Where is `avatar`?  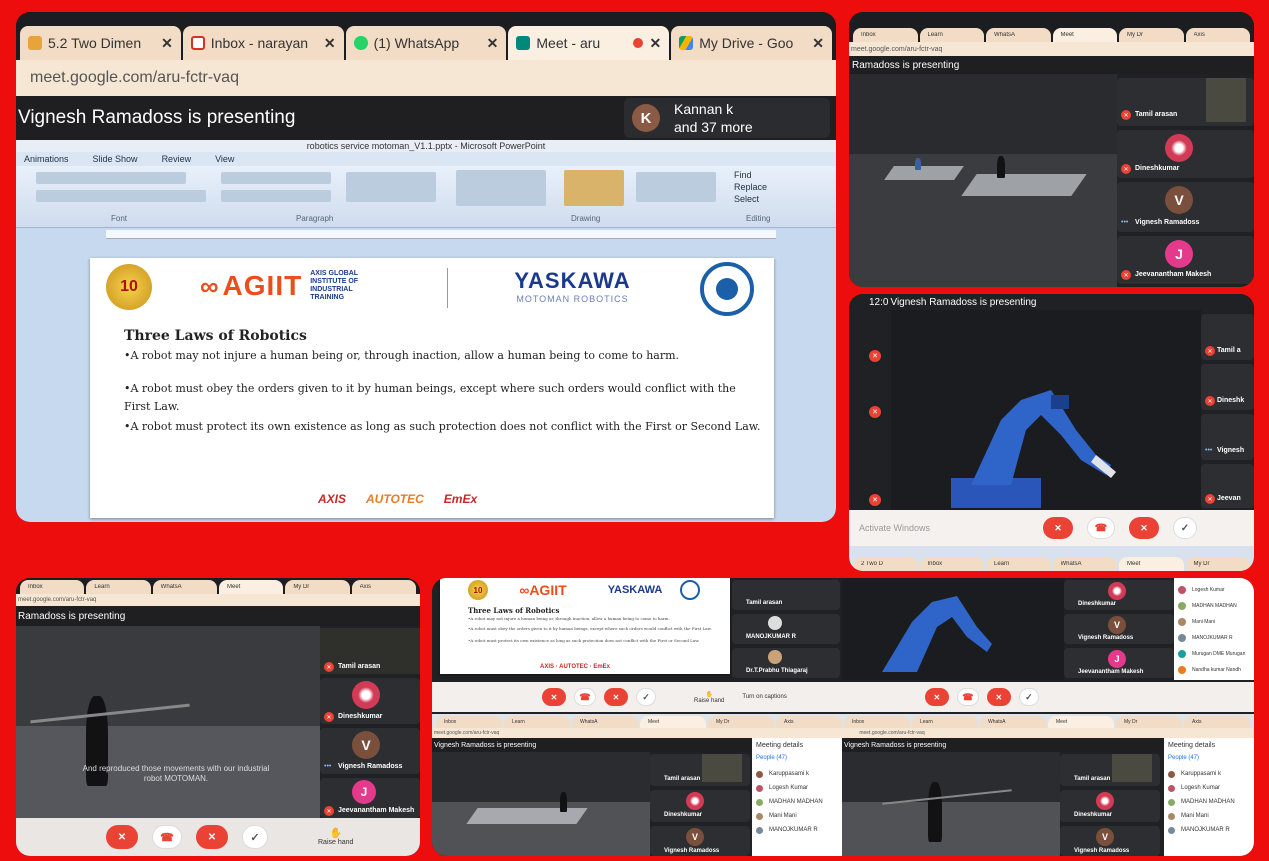
avatar is located at coordinates (366, 695).